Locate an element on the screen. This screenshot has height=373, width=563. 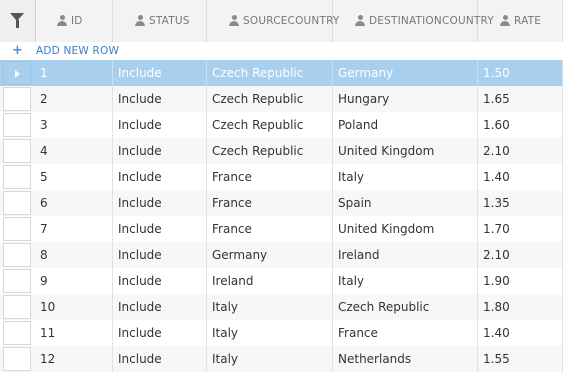
current-row-arrow-icon is located at coordinates (17, 74).